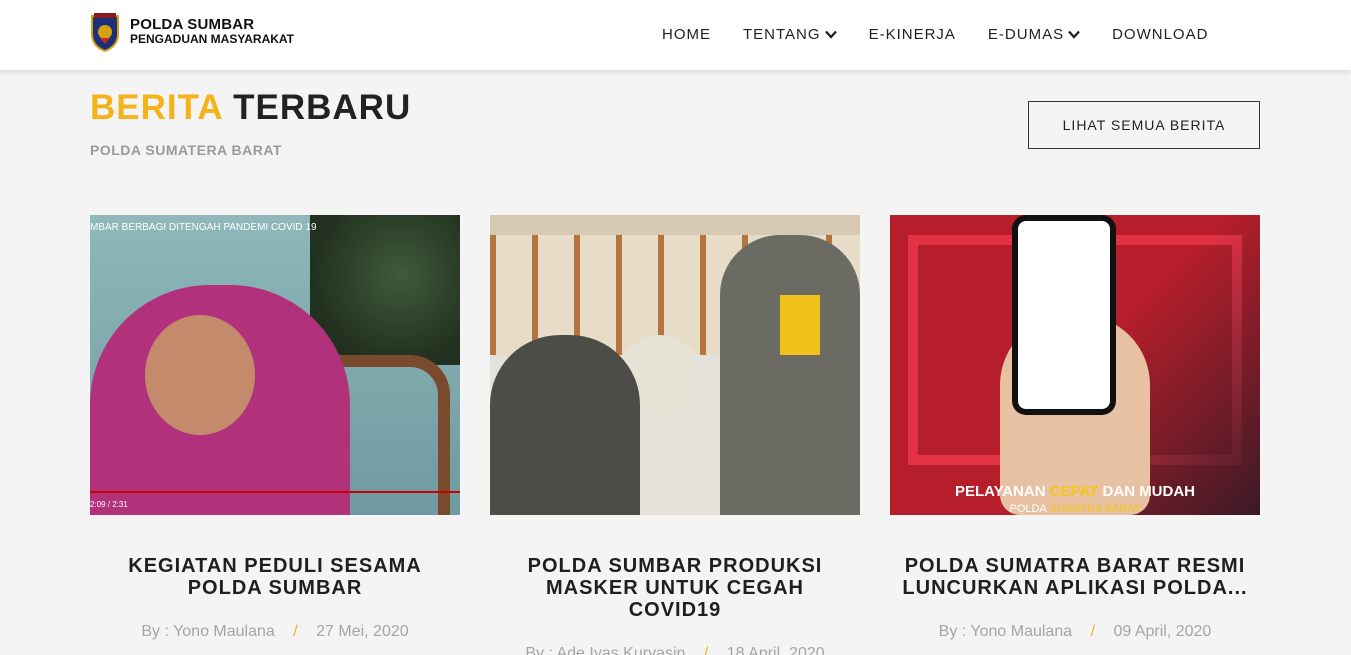 This screenshot has height=655, width=1351. I want to click on news-author: By : Ade Iyas Kuryasin, so click(605, 650).